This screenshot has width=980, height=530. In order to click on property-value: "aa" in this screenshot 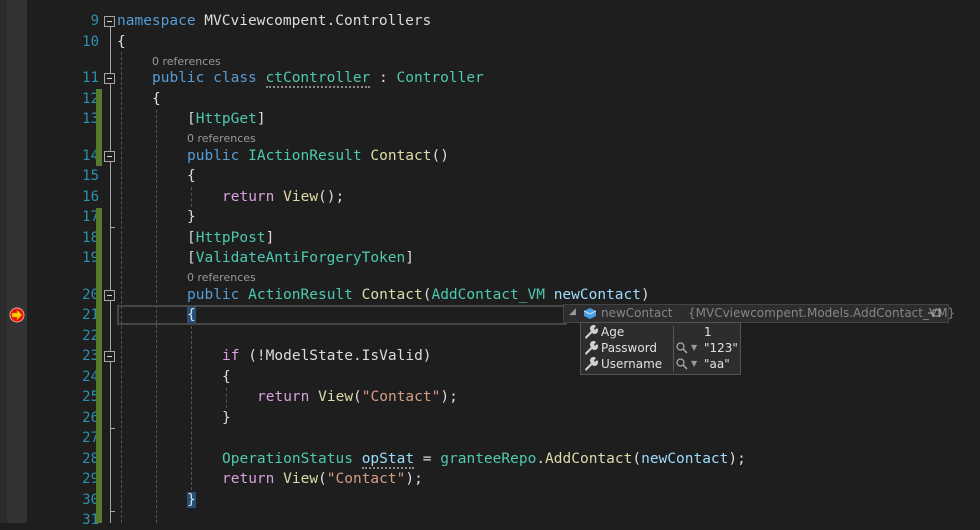, I will do `click(717, 364)`.